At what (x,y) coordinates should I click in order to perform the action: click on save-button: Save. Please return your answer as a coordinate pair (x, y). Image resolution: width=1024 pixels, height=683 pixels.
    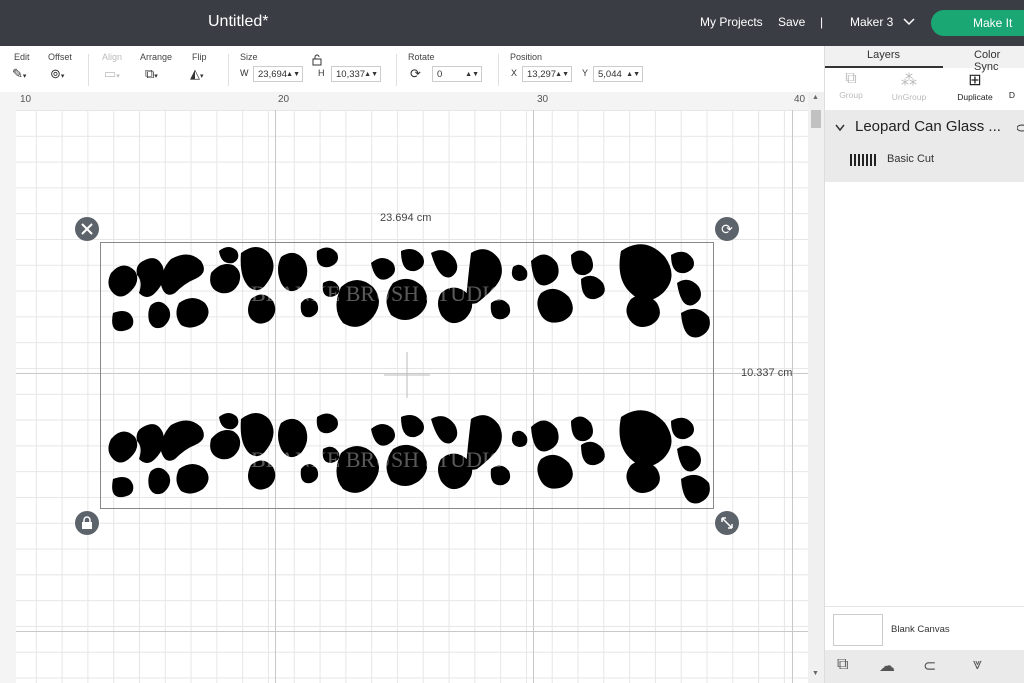
    Looking at the image, I should click on (791, 22).